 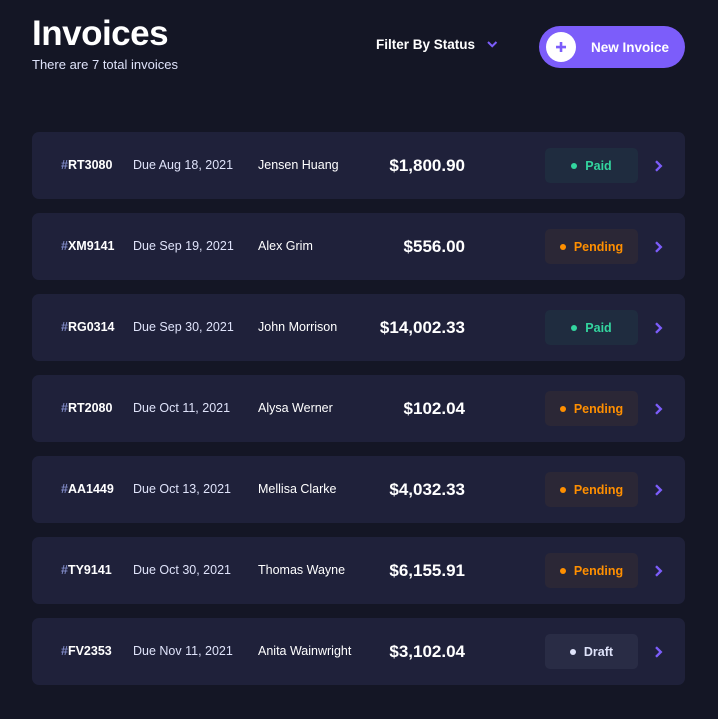 I want to click on invoice-id-value: AA1449, so click(x=90, y=489).